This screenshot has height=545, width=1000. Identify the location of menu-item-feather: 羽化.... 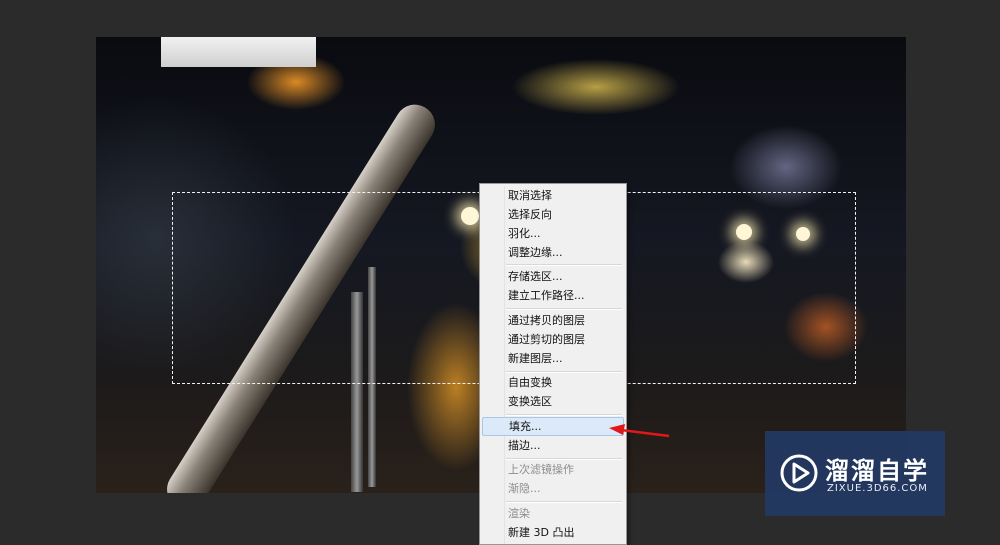
(552, 233).